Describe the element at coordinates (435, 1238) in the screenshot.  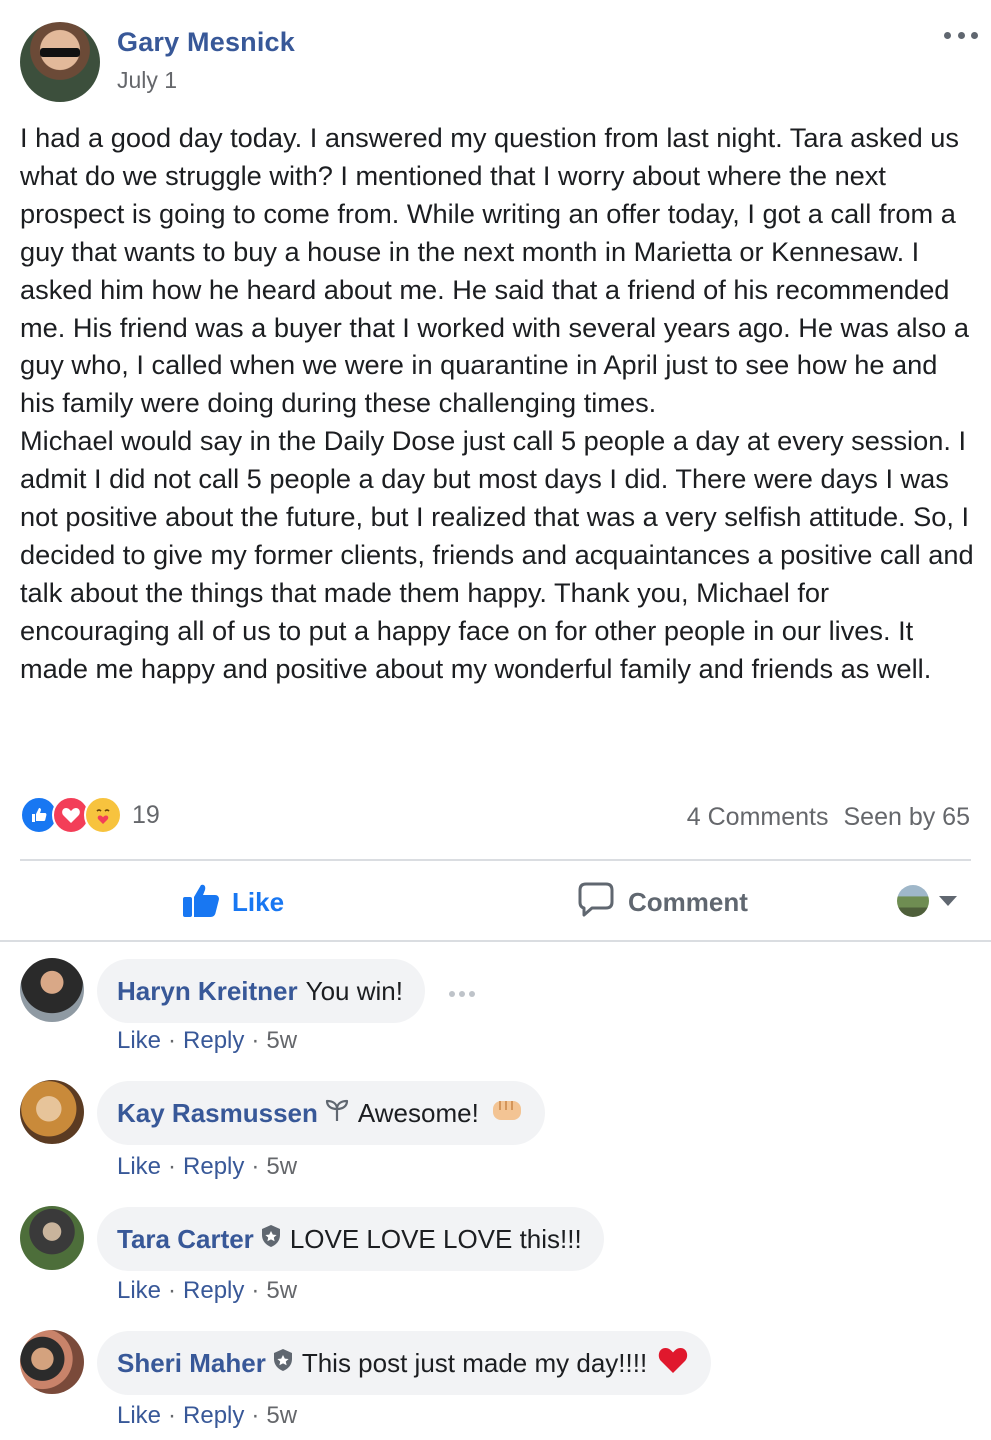
I see `comment-text: LOVE LOVE LOVE this!!!` at that location.